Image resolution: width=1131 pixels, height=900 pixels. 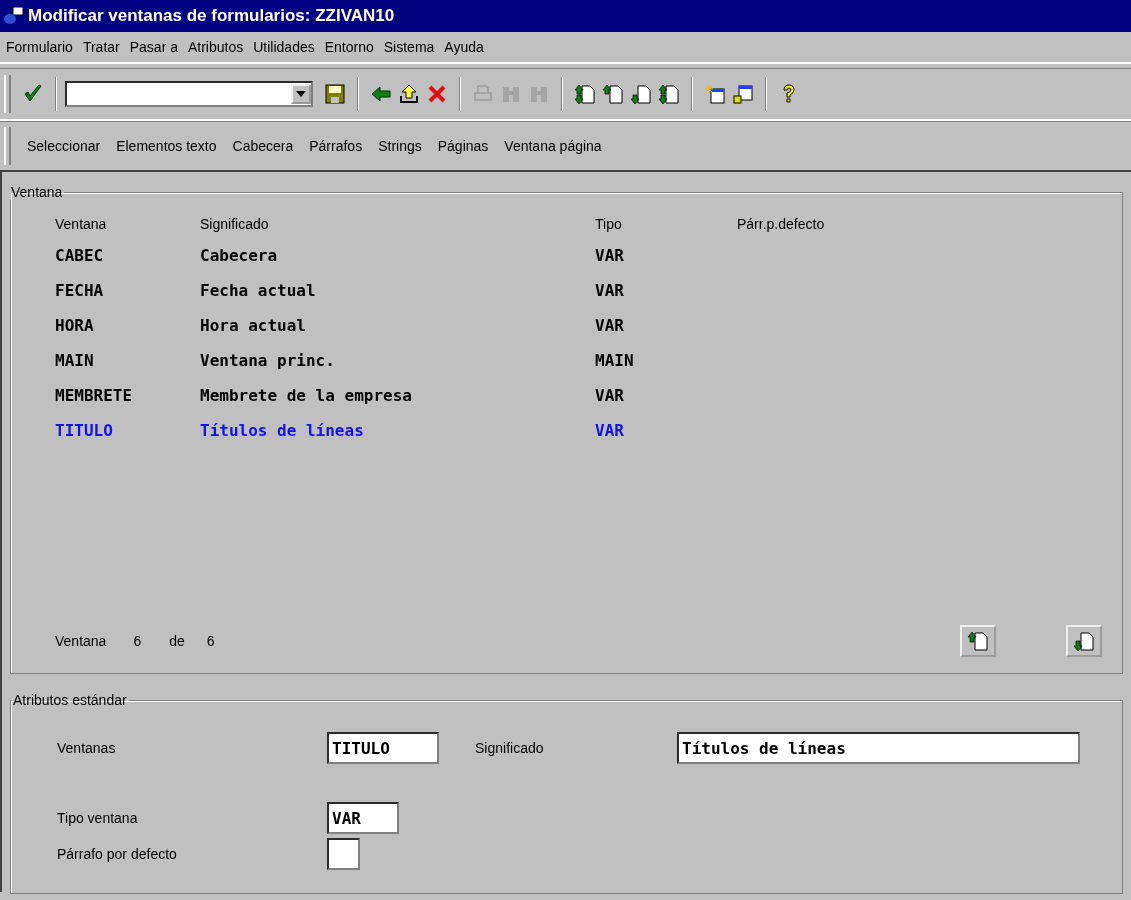 I want to click on list-row: FECHA Fecha actual VAR, so click(x=578, y=290).